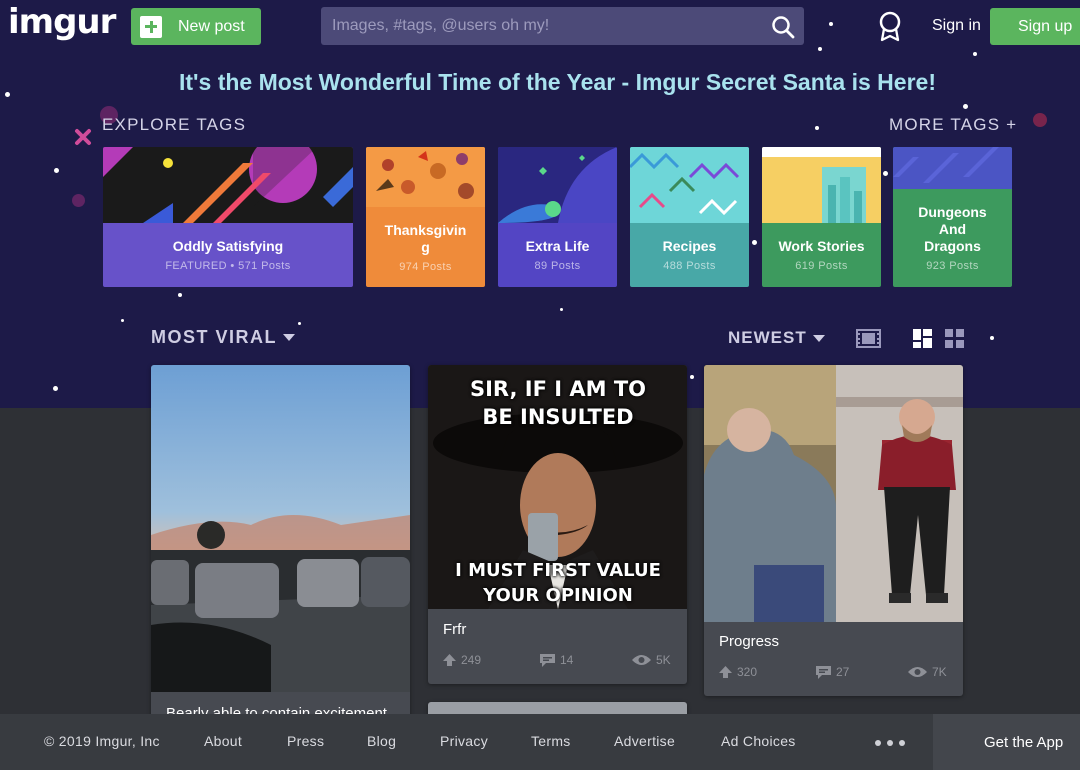  What do you see at coordinates (557, 246) in the screenshot?
I see `tag-name: Extra Life` at bounding box center [557, 246].